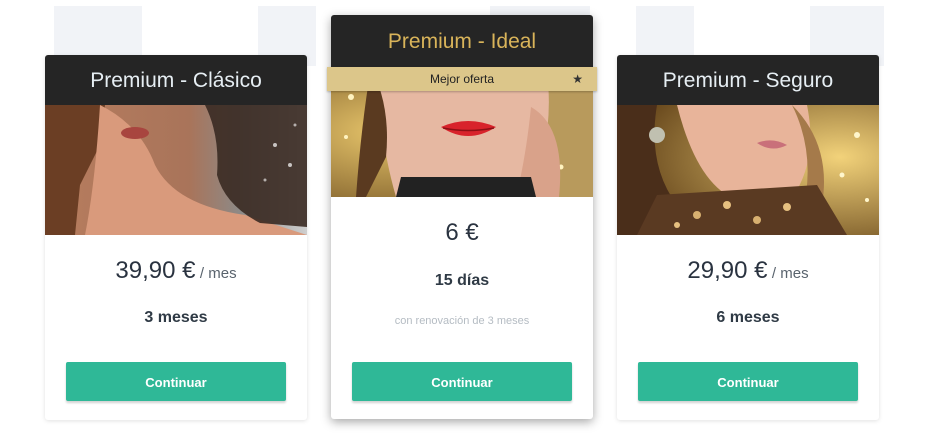 This screenshot has height=442, width=936. I want to click on price-amount: 6 €, so click(462, 232).